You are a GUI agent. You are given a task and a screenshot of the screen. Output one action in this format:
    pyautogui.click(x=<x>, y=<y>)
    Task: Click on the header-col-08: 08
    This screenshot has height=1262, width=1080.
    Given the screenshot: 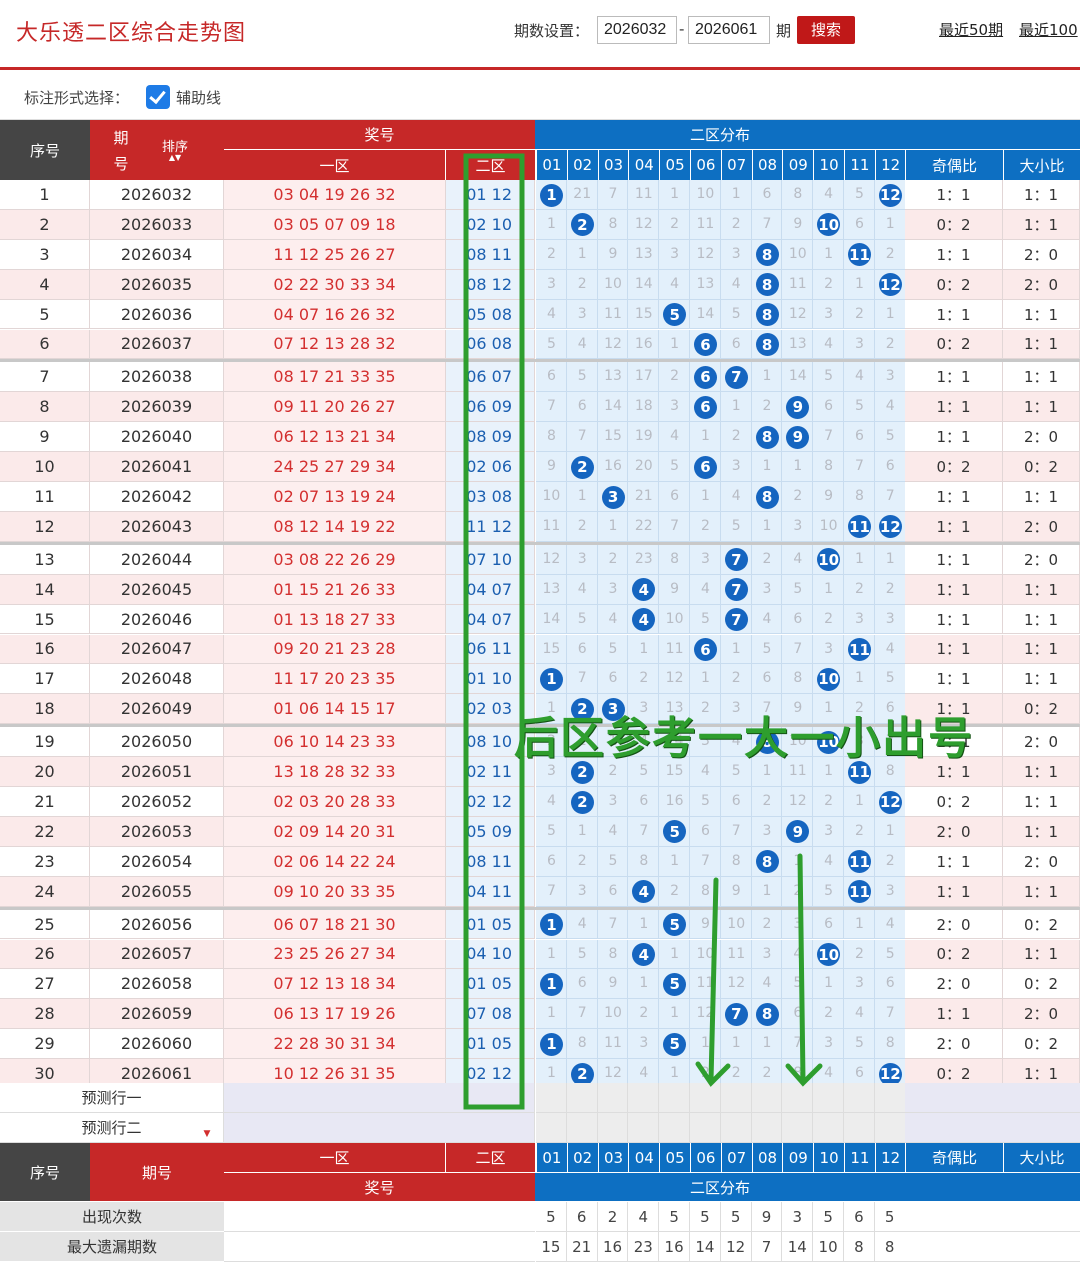 What is the action you would take?
    pyautogui.click(x=767, y=164)
    